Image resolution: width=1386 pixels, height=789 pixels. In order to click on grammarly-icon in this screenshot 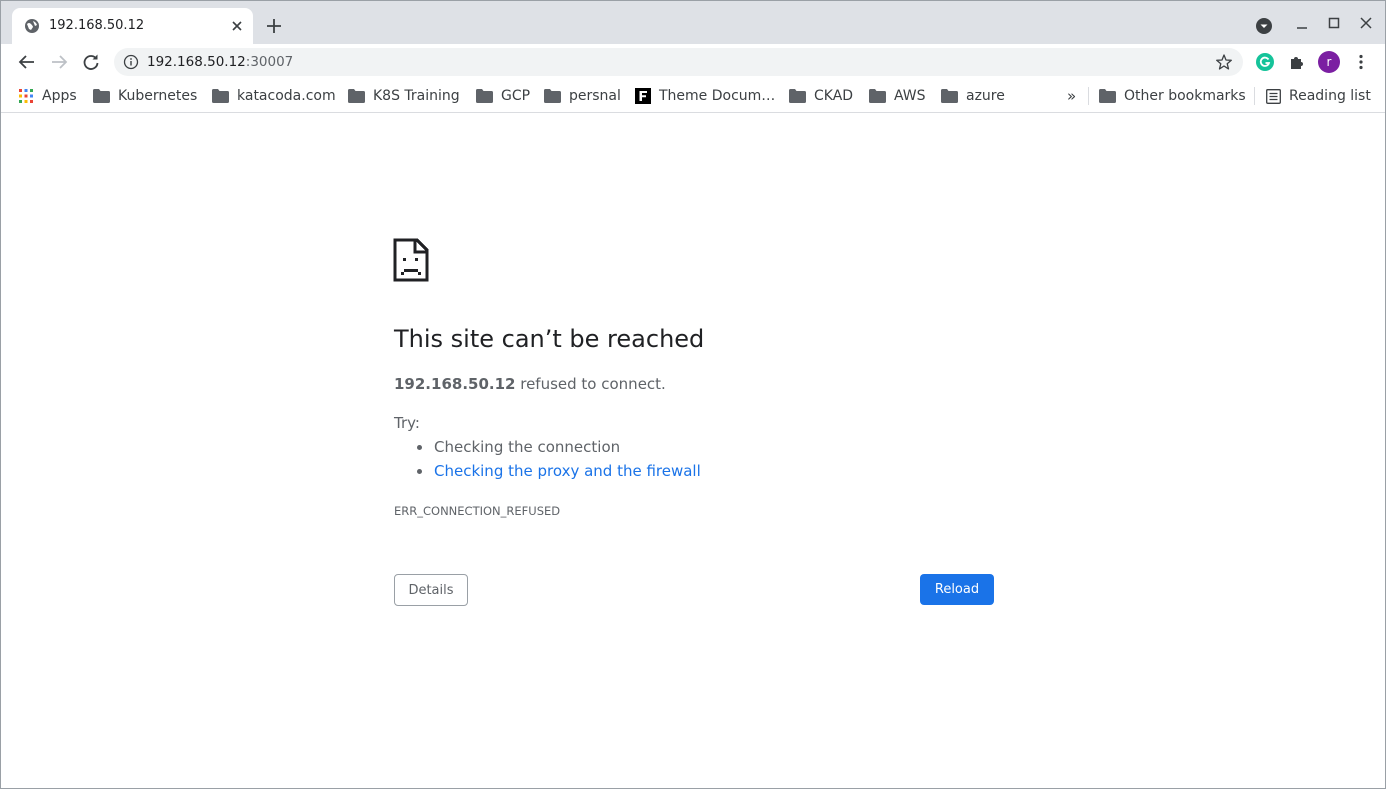, I will do `click(1265, 62)`.